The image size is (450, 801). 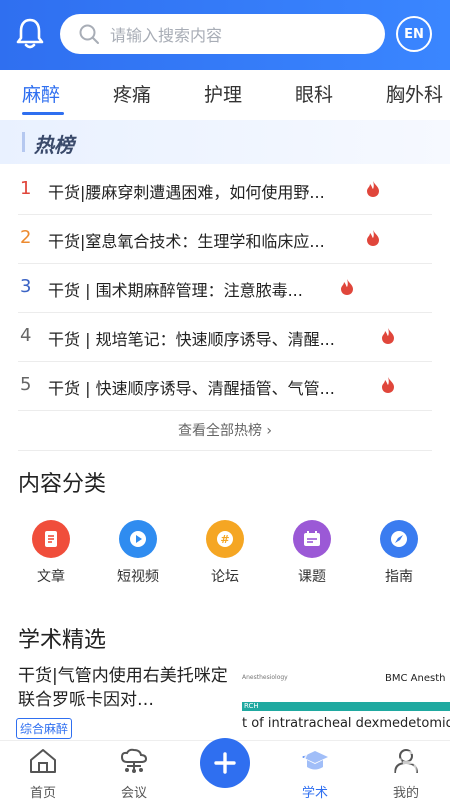 I want to click on hot-rank: 3, so click(x=26, y=286).